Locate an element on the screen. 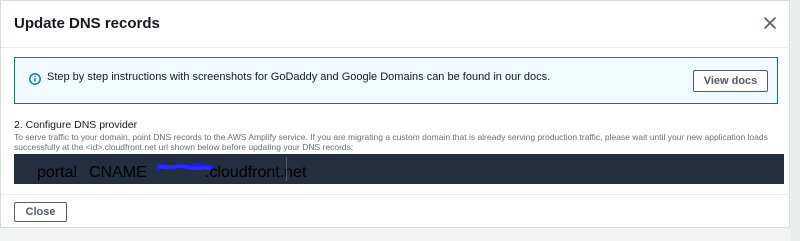 This screenshot has height=241, width=800. dns-record-code-block: portal CNAME .cloudfront.net is located at coordinates (399, 169).